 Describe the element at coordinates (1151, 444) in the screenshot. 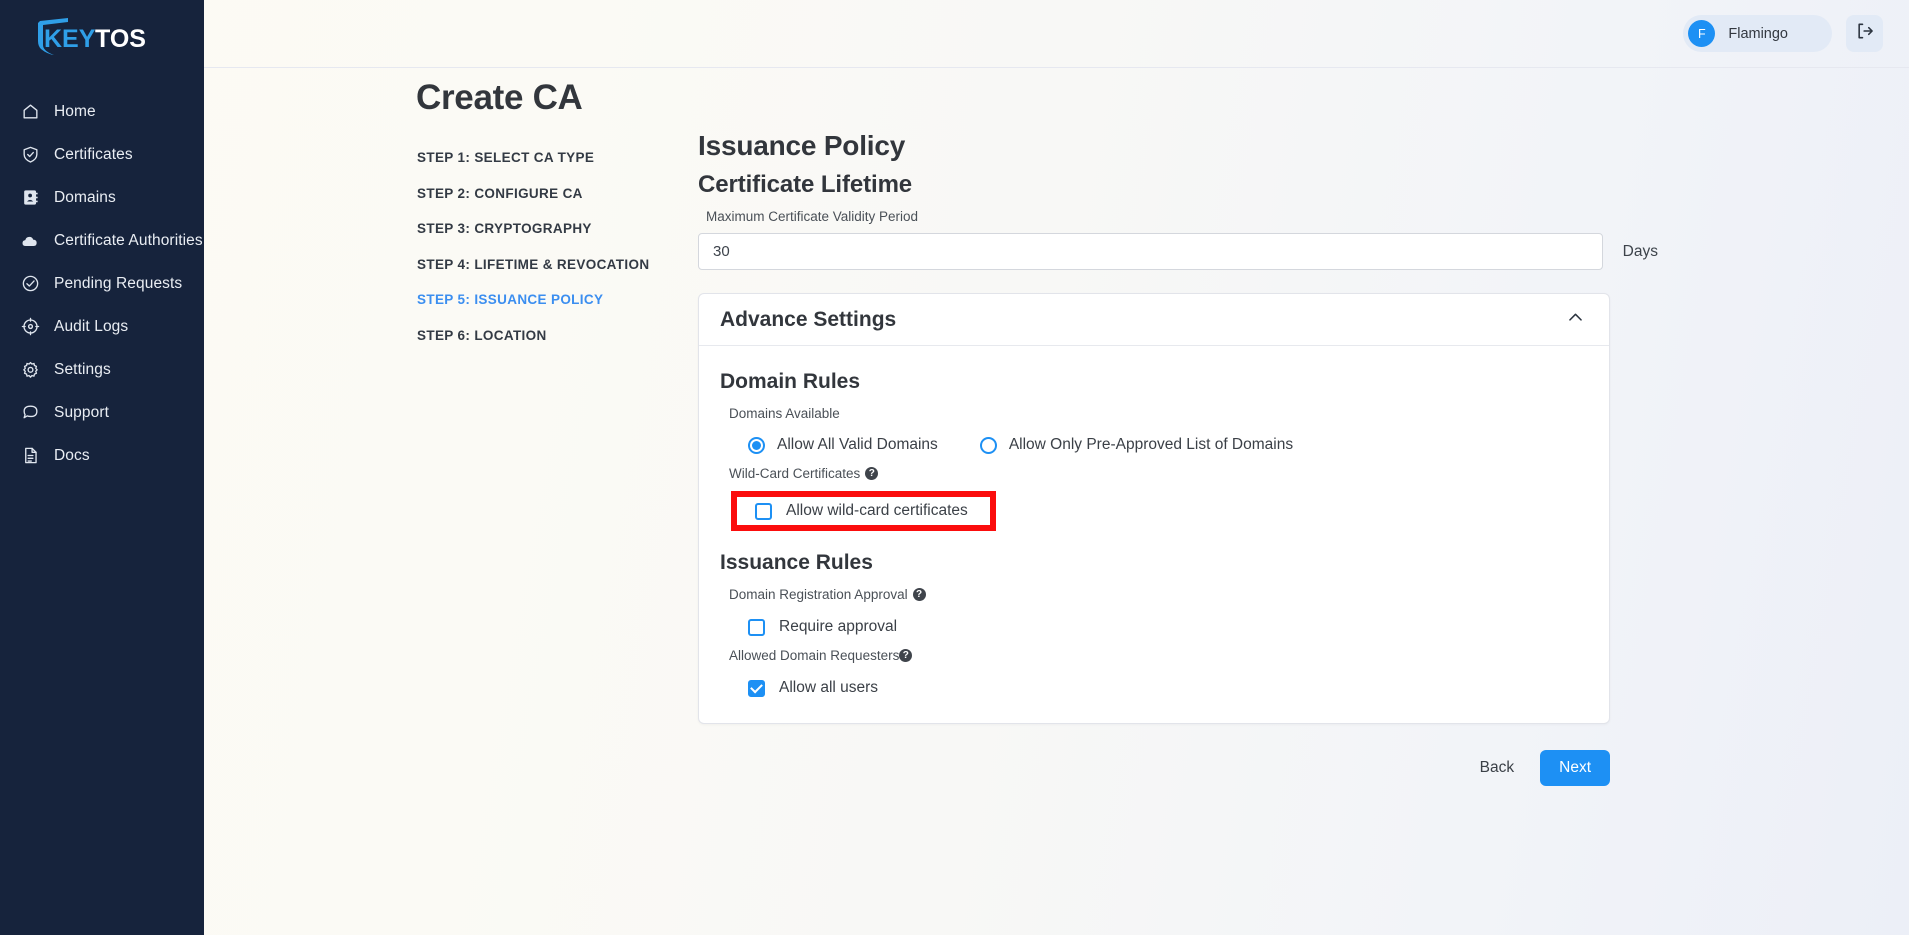

I see `radio-label: Allow Only Pre-Approved List of Domains` at that location.